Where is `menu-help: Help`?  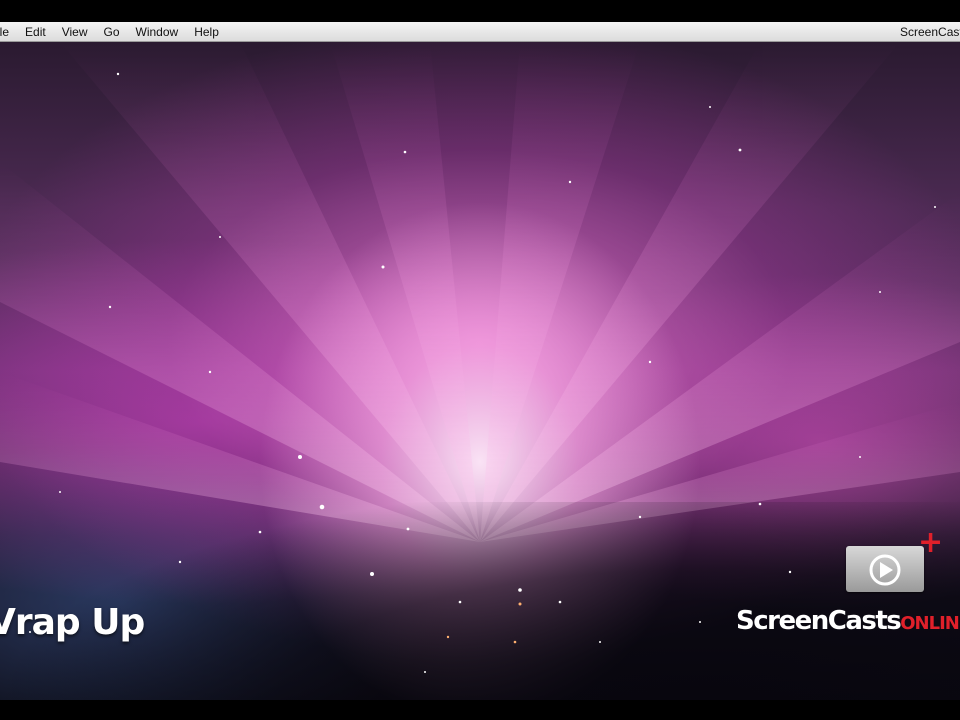 menu-help: Help is located at coordinates (206, 32).